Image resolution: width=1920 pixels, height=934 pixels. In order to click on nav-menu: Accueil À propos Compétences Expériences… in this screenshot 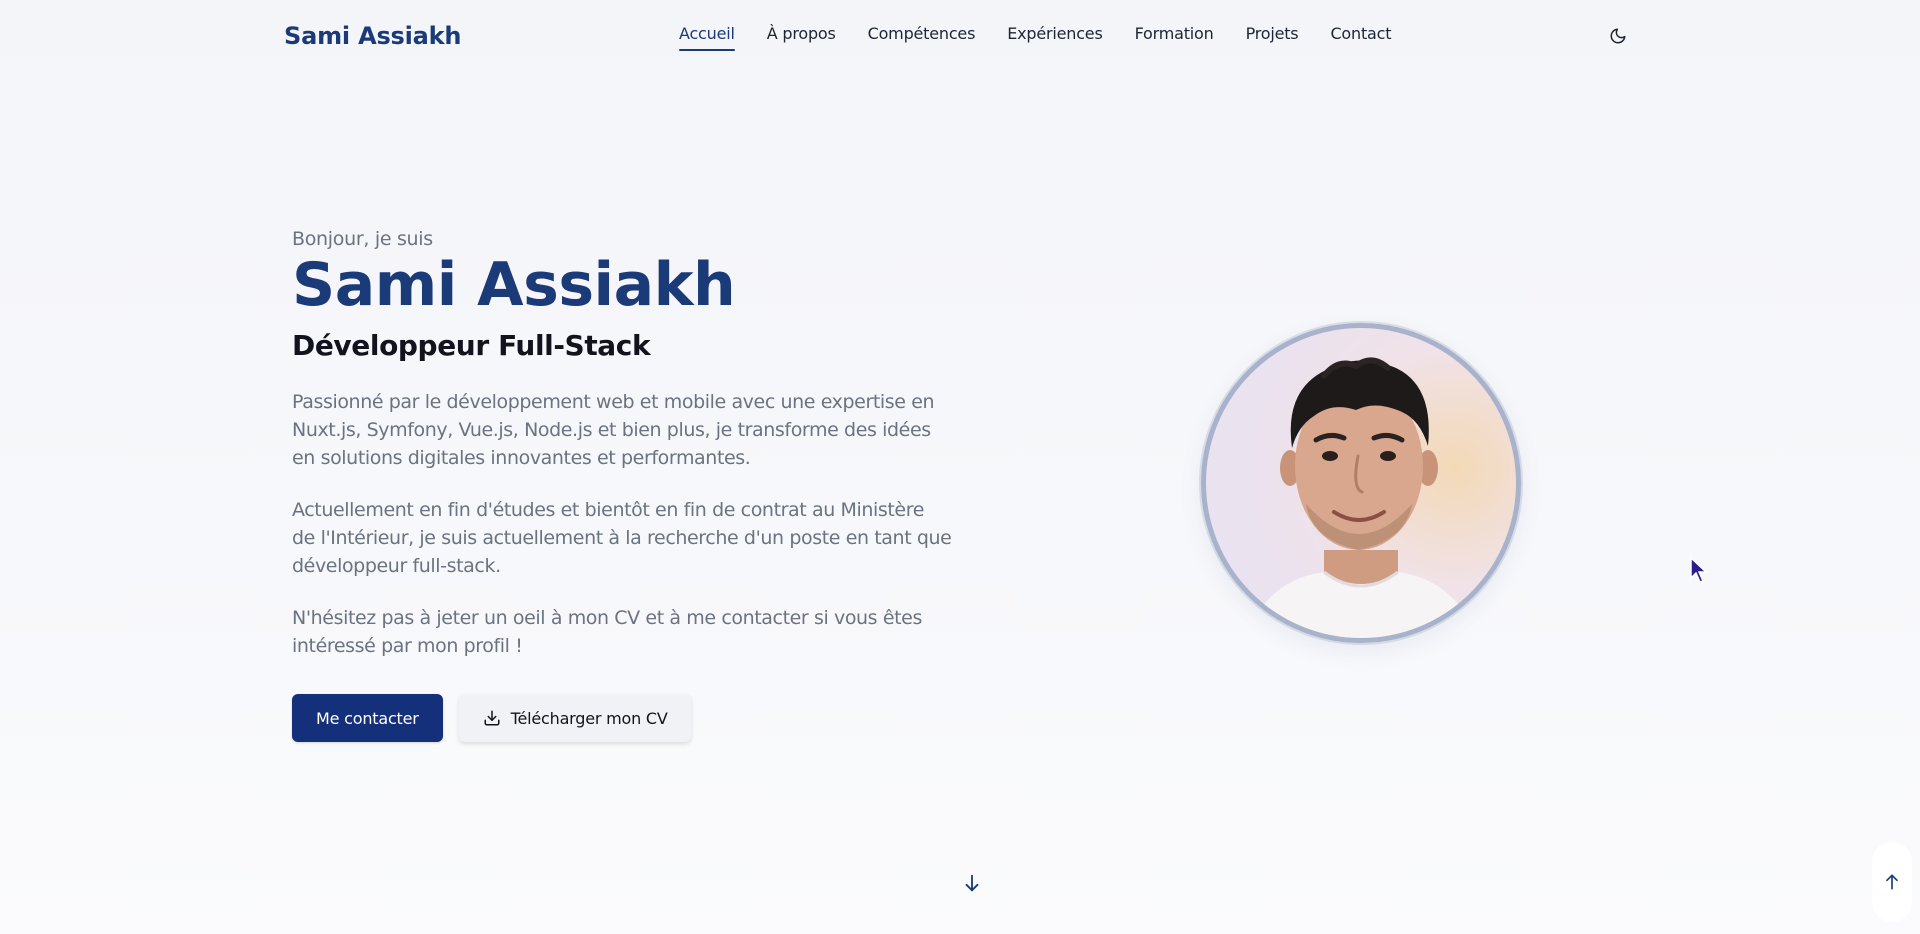, I will do `click(1035, 37)`.